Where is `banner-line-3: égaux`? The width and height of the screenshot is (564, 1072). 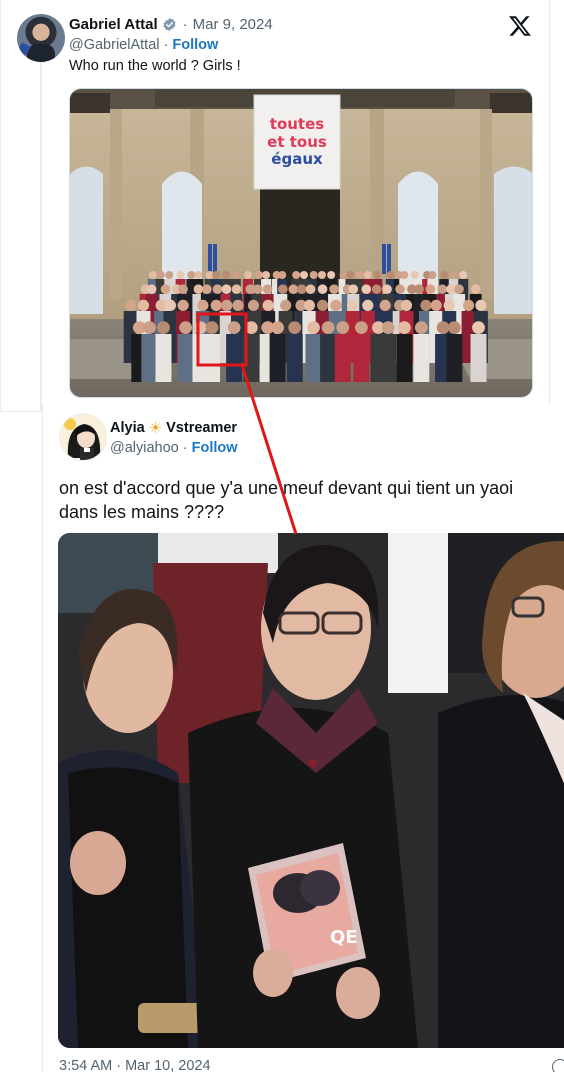 banner-line-3: égaux is located at coordinates (297, 159).